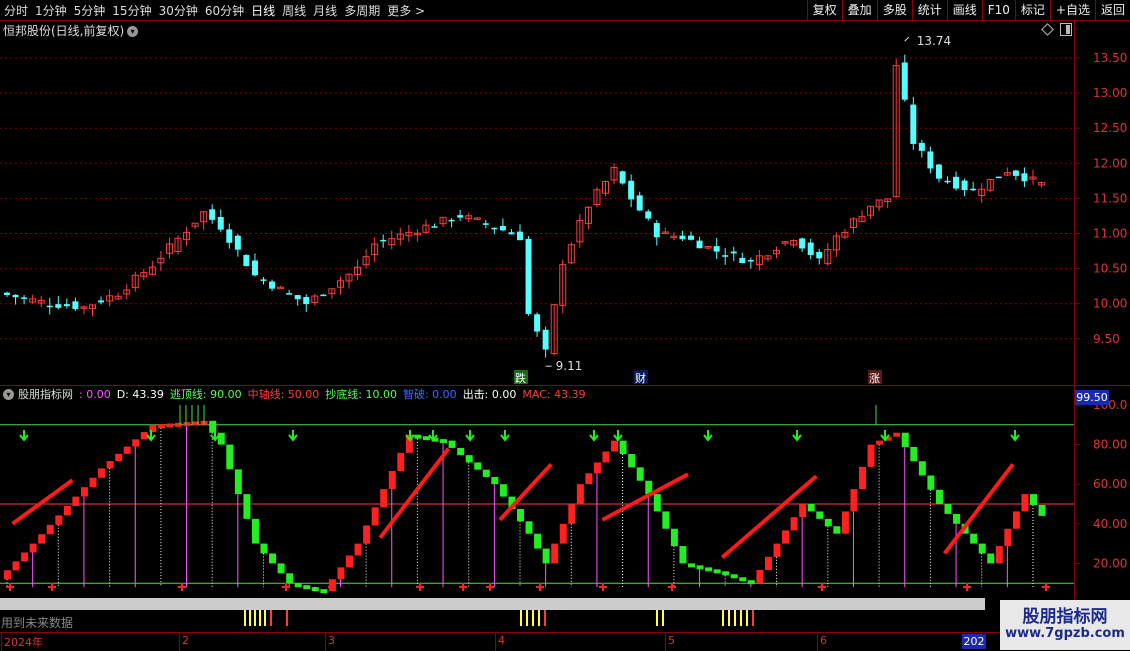 The height and width of the screenshot is (651, 1130). I want to click on indicator-item-0: : 0.00, so click(95, 394).